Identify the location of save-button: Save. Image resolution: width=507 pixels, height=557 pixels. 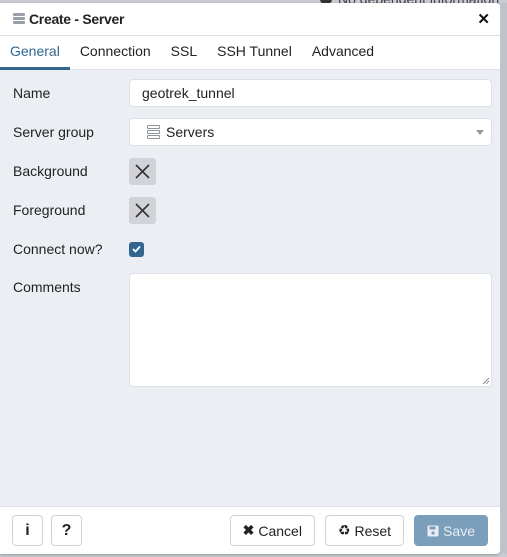
(451, 530).